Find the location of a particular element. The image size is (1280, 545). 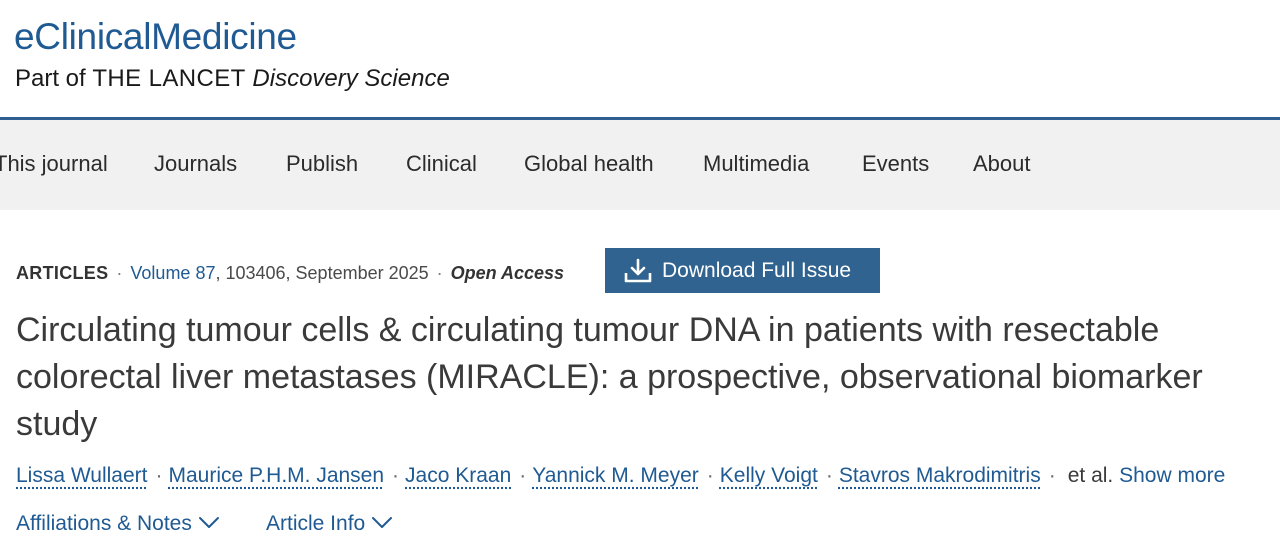

download-full-issue-button: Download Full Issue is located at coordinates (742, 270).